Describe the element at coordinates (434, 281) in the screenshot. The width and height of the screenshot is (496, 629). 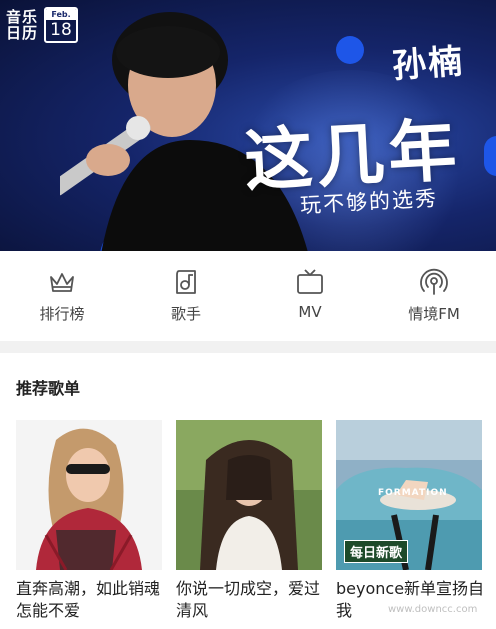
I see `radio-icon` at that location.